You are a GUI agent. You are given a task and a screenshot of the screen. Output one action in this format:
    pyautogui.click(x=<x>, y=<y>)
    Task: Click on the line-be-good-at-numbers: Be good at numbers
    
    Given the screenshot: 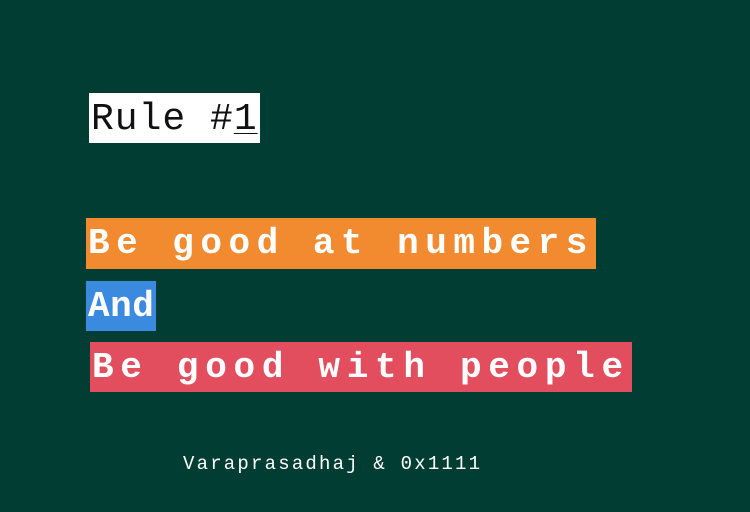 What is the action you would take?
    pyautogui.click(x=341, y=243)
    